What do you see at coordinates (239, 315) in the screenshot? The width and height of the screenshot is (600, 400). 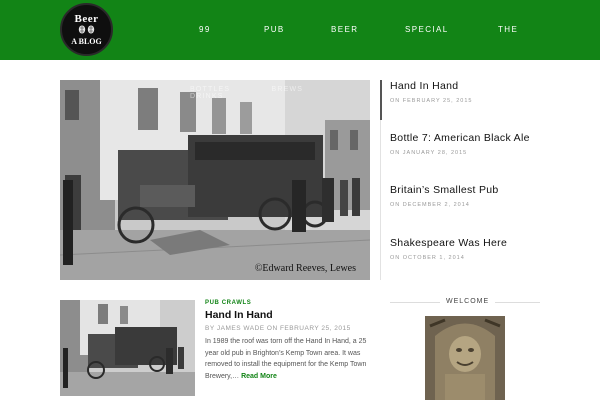 I see `post-title: Hand In Hand` at bounding box center [239, 315].